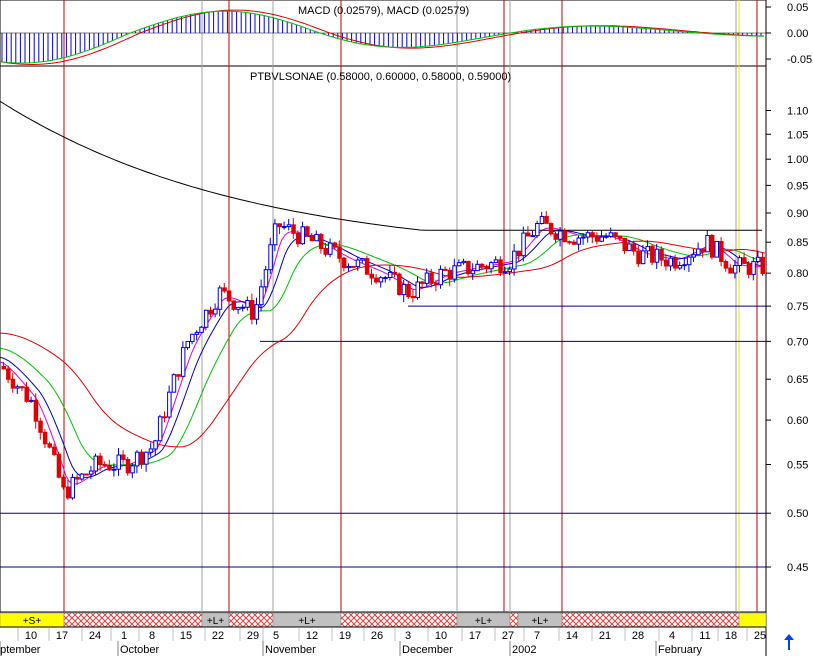 Image resolution: width=813 pixels, height=656 pixels. Describe the element at coordinates (797, 466) in the screenshot. I see `price-tick-label: 0.55` at that location.